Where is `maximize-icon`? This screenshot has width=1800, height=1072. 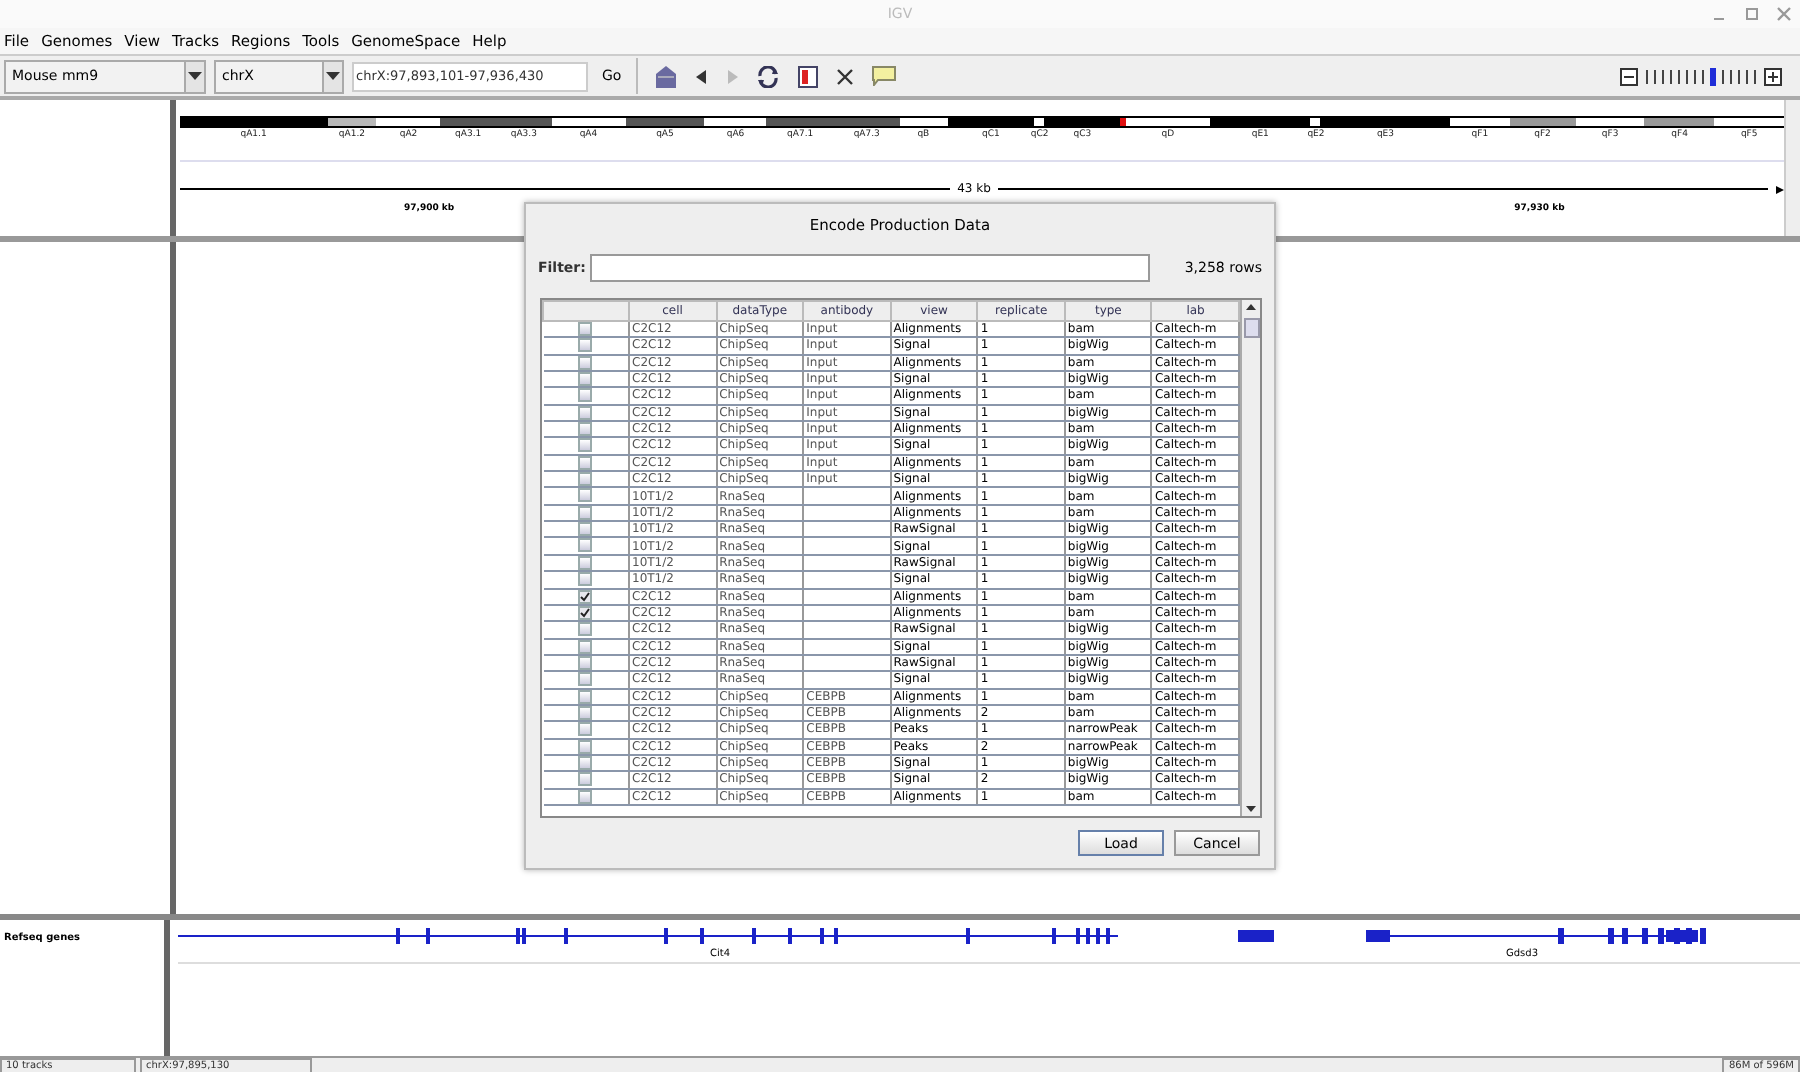 maximize-icon is located at coordinates (1752, 14).